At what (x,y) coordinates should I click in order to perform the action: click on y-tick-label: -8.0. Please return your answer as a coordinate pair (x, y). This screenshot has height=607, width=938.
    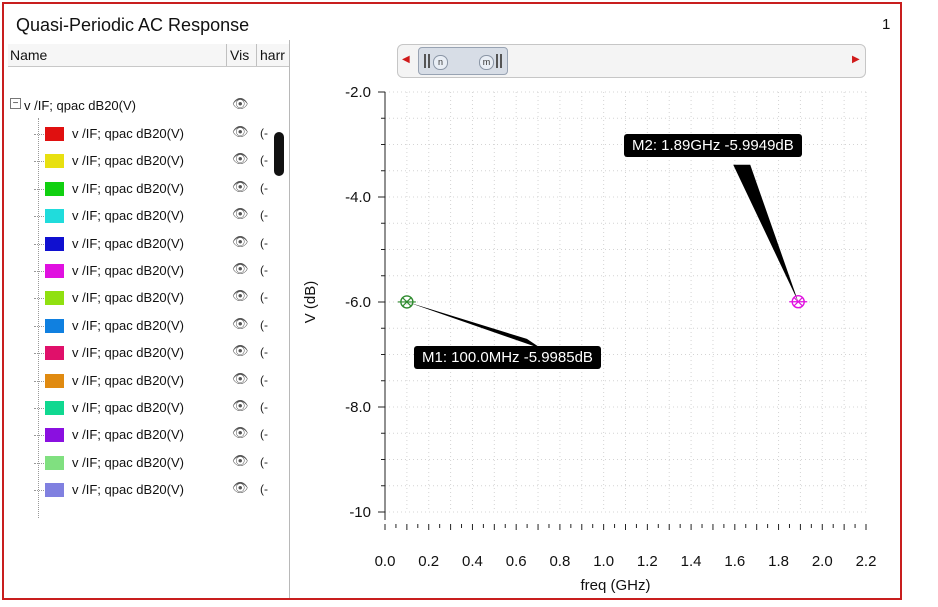
    Looking at the image, I should click on (358, 407).